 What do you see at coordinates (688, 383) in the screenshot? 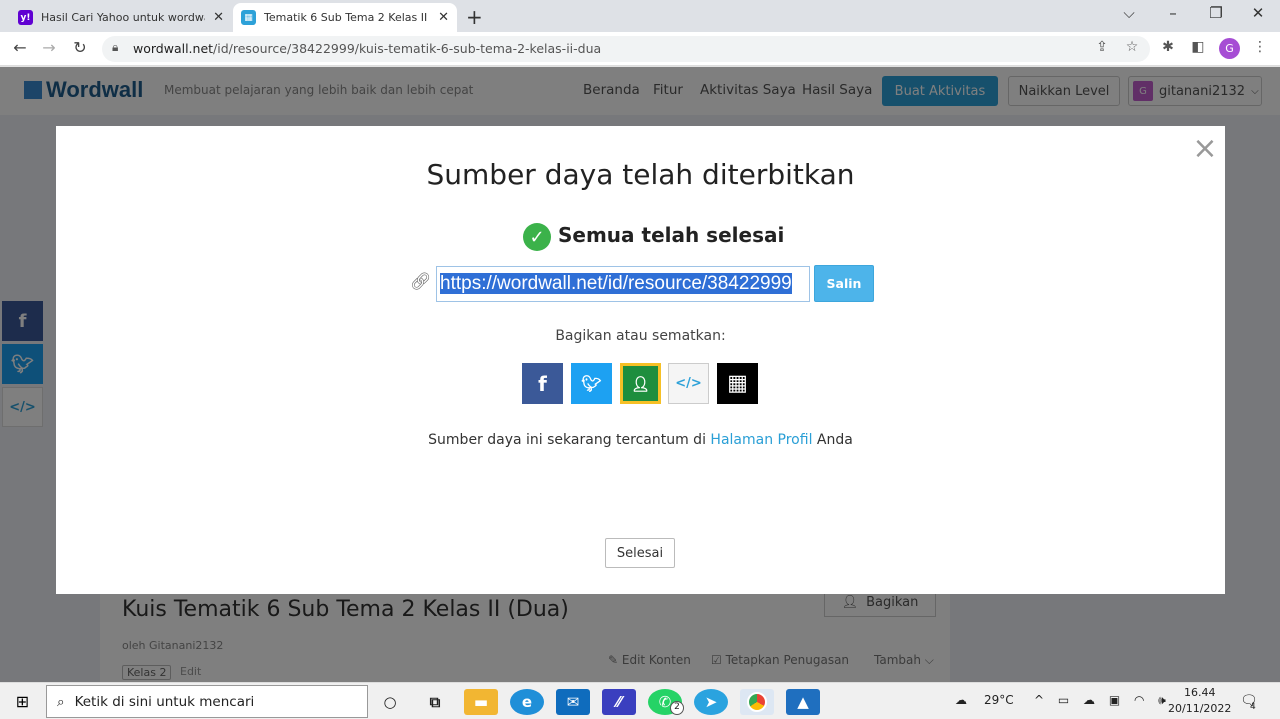
I see `embed-icon: </>` at bounding box center [688, 383].